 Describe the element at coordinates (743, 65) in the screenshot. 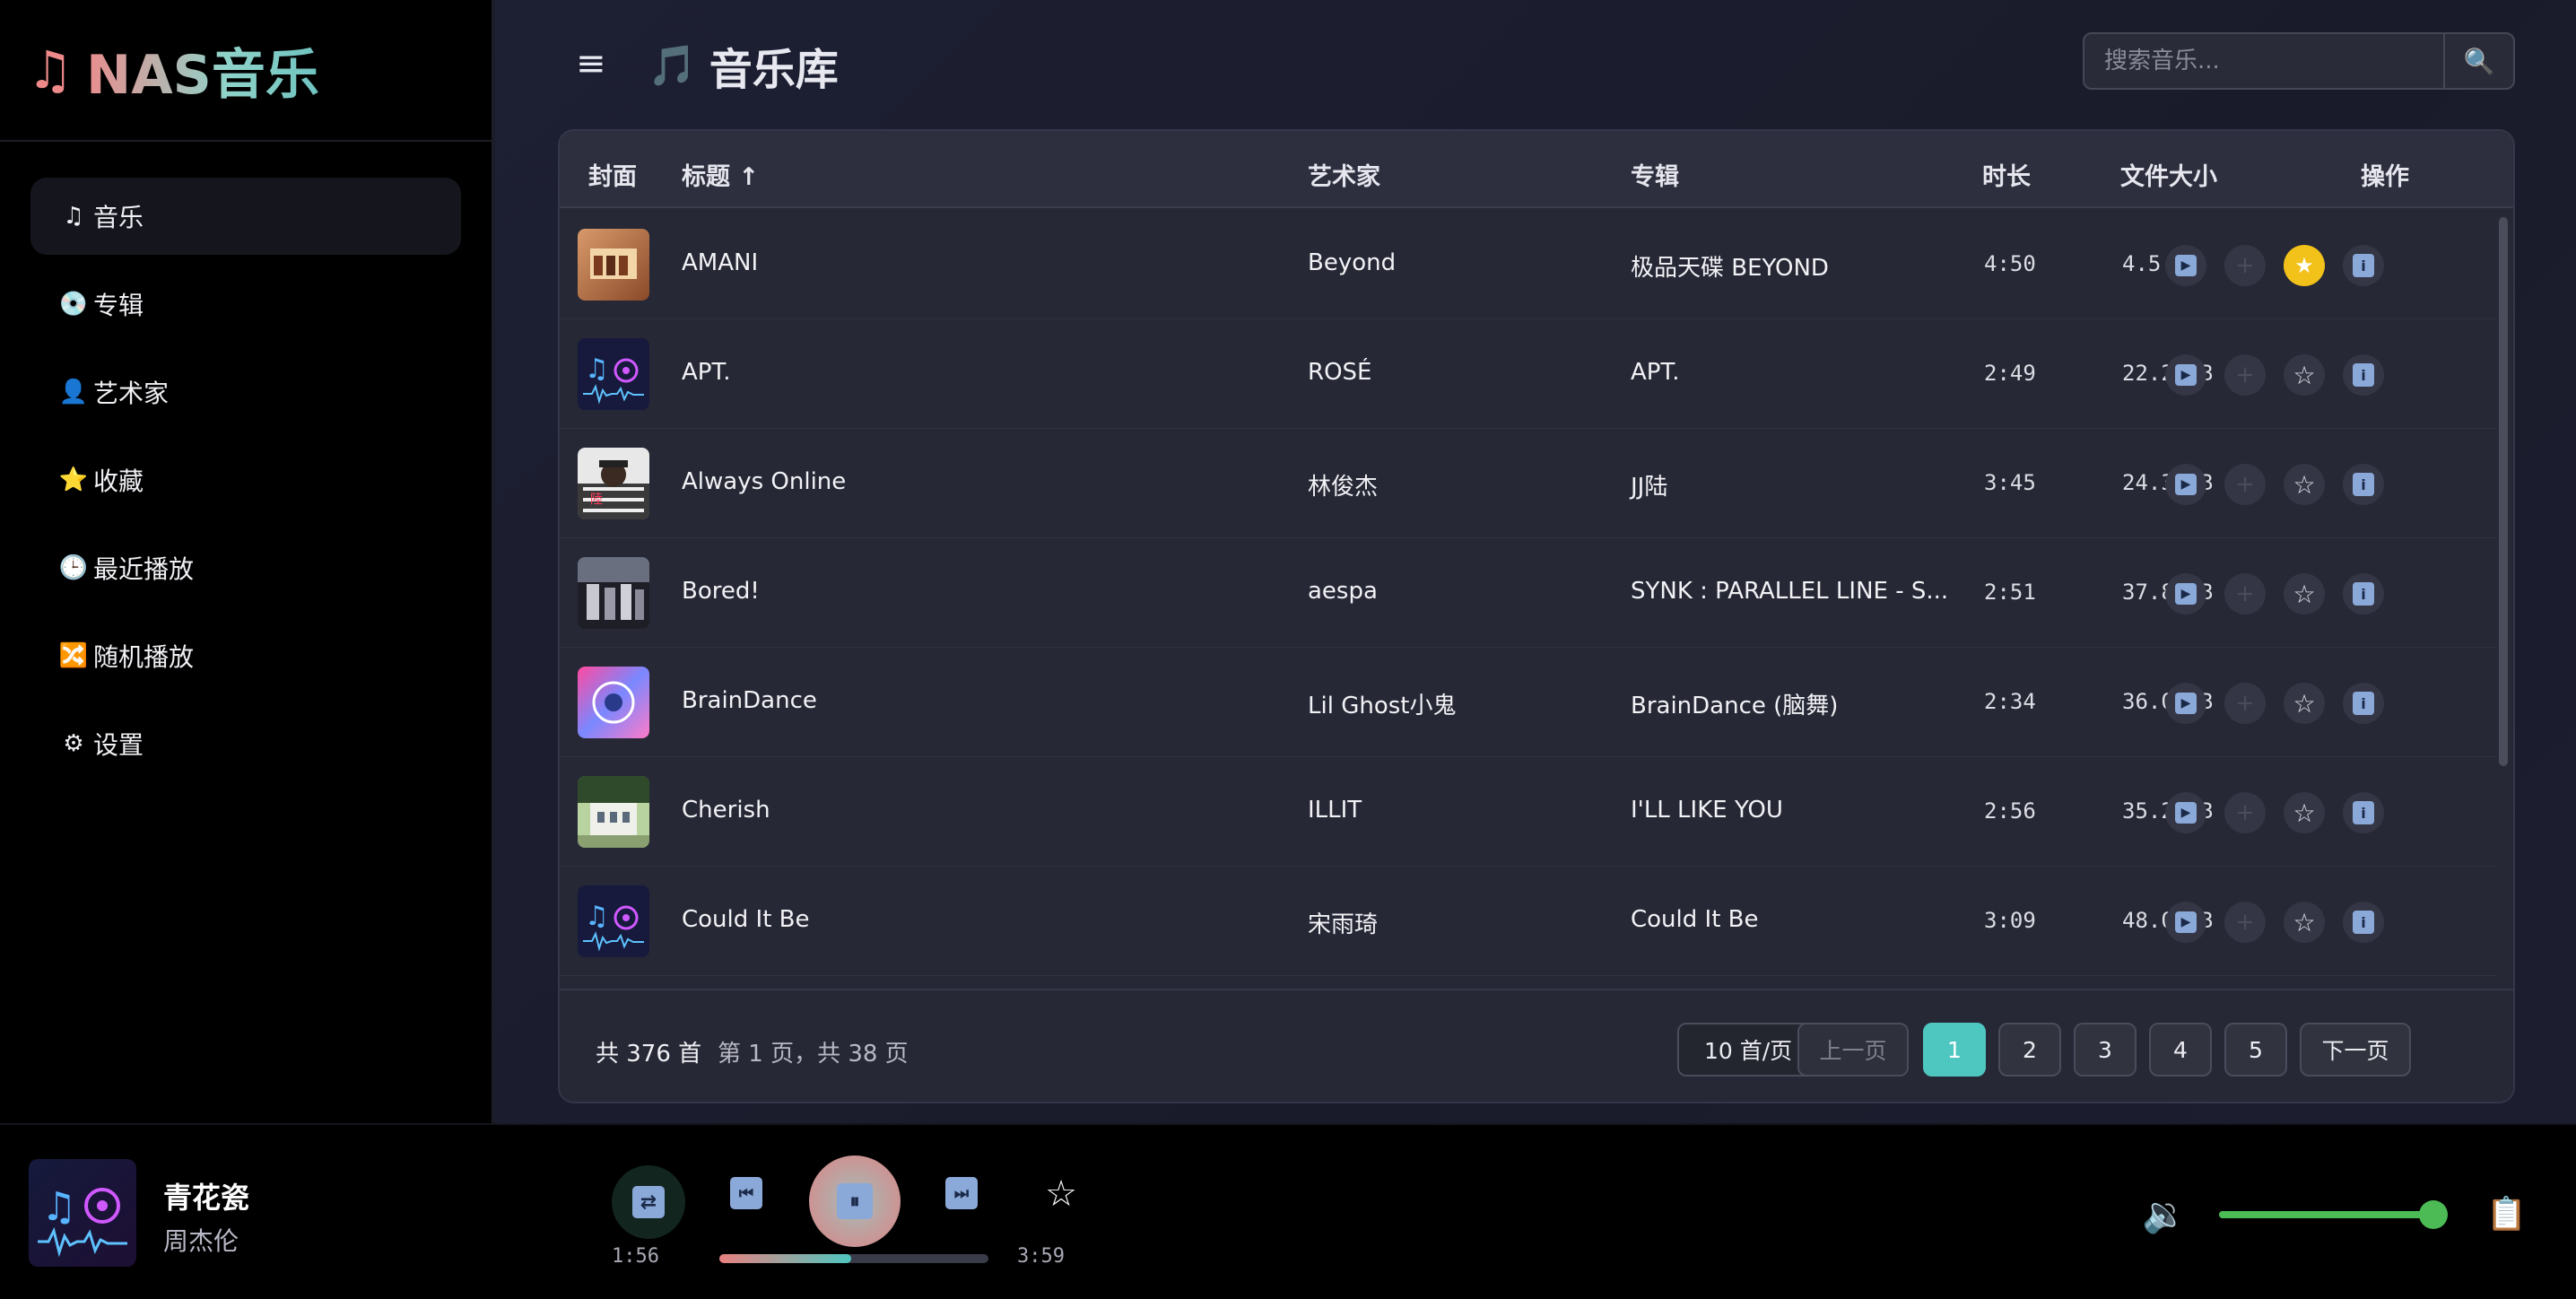

I see `page-title: 🎵 音乐库` at that location.